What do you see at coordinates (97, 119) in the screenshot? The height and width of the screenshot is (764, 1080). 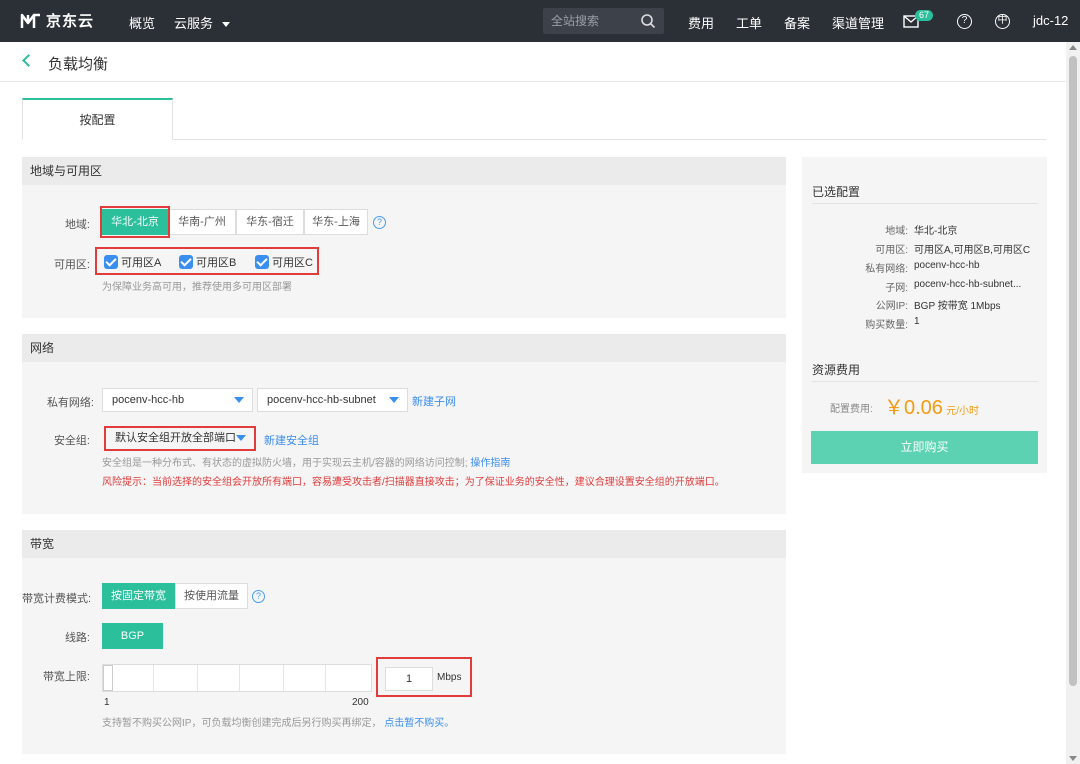 I see `tab-by-config: 按配置` at bounding box center [97, 119].